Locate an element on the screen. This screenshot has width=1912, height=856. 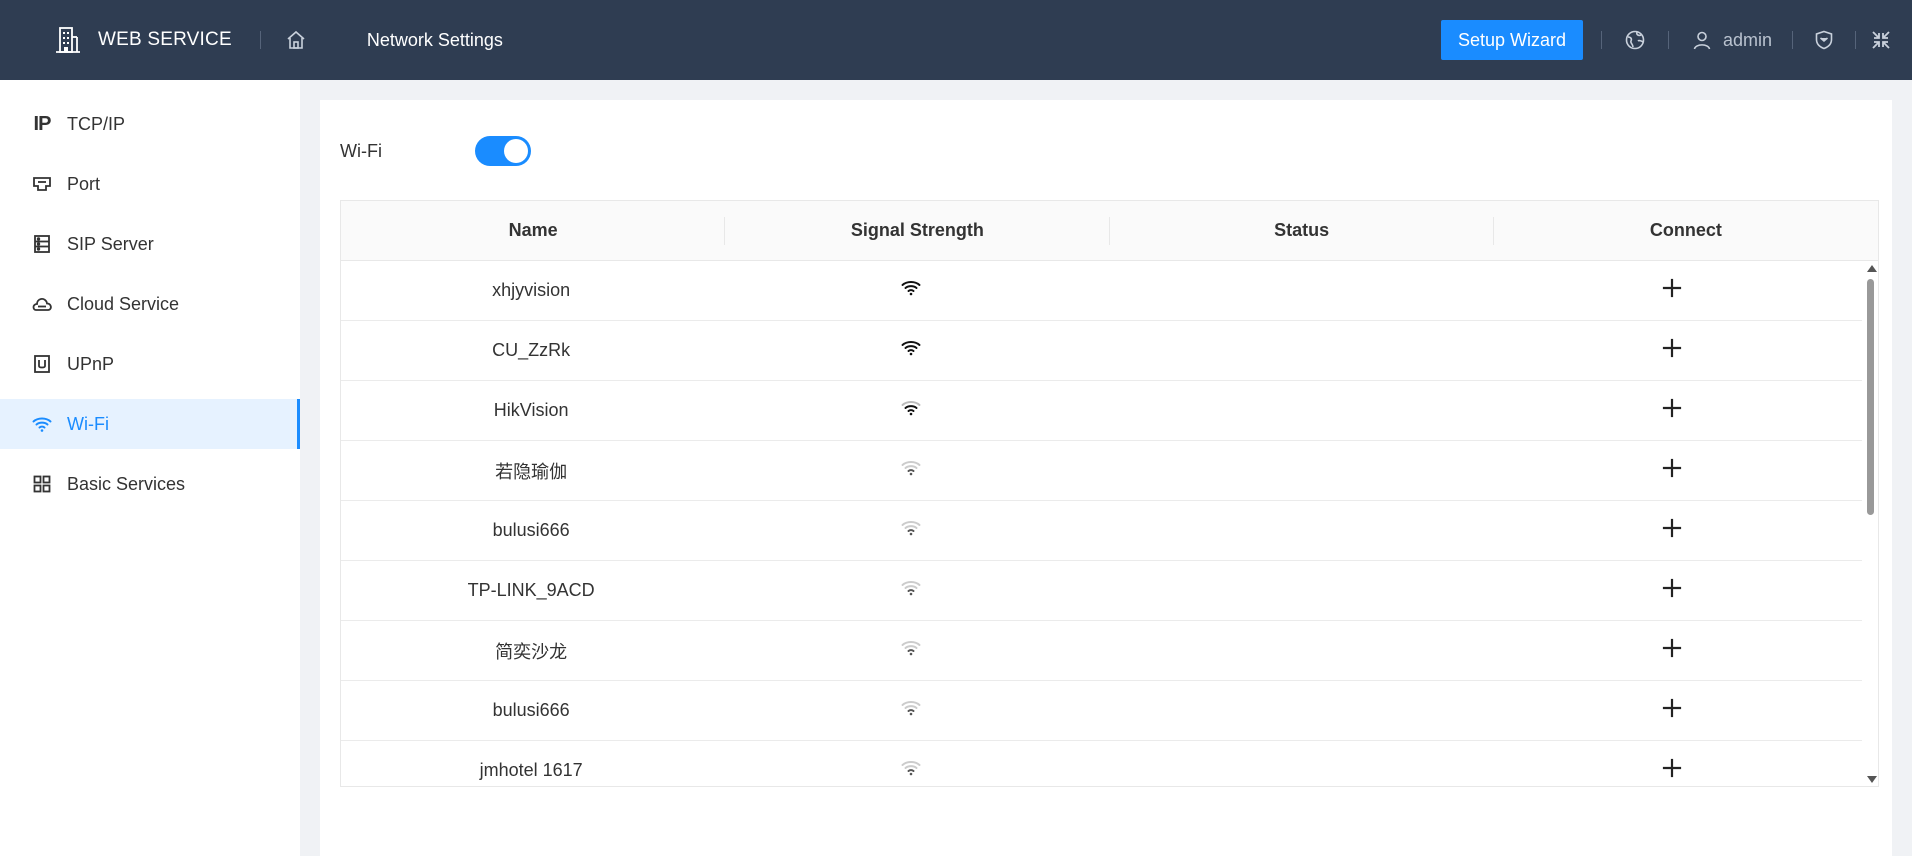
scroll-down-arrow-icon is located at coordinates (1872, 779).